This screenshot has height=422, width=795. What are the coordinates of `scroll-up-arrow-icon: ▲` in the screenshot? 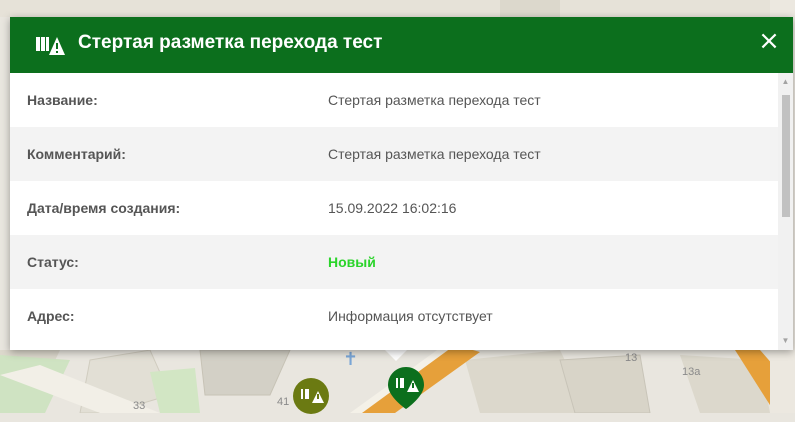 It's located at (785, 82).